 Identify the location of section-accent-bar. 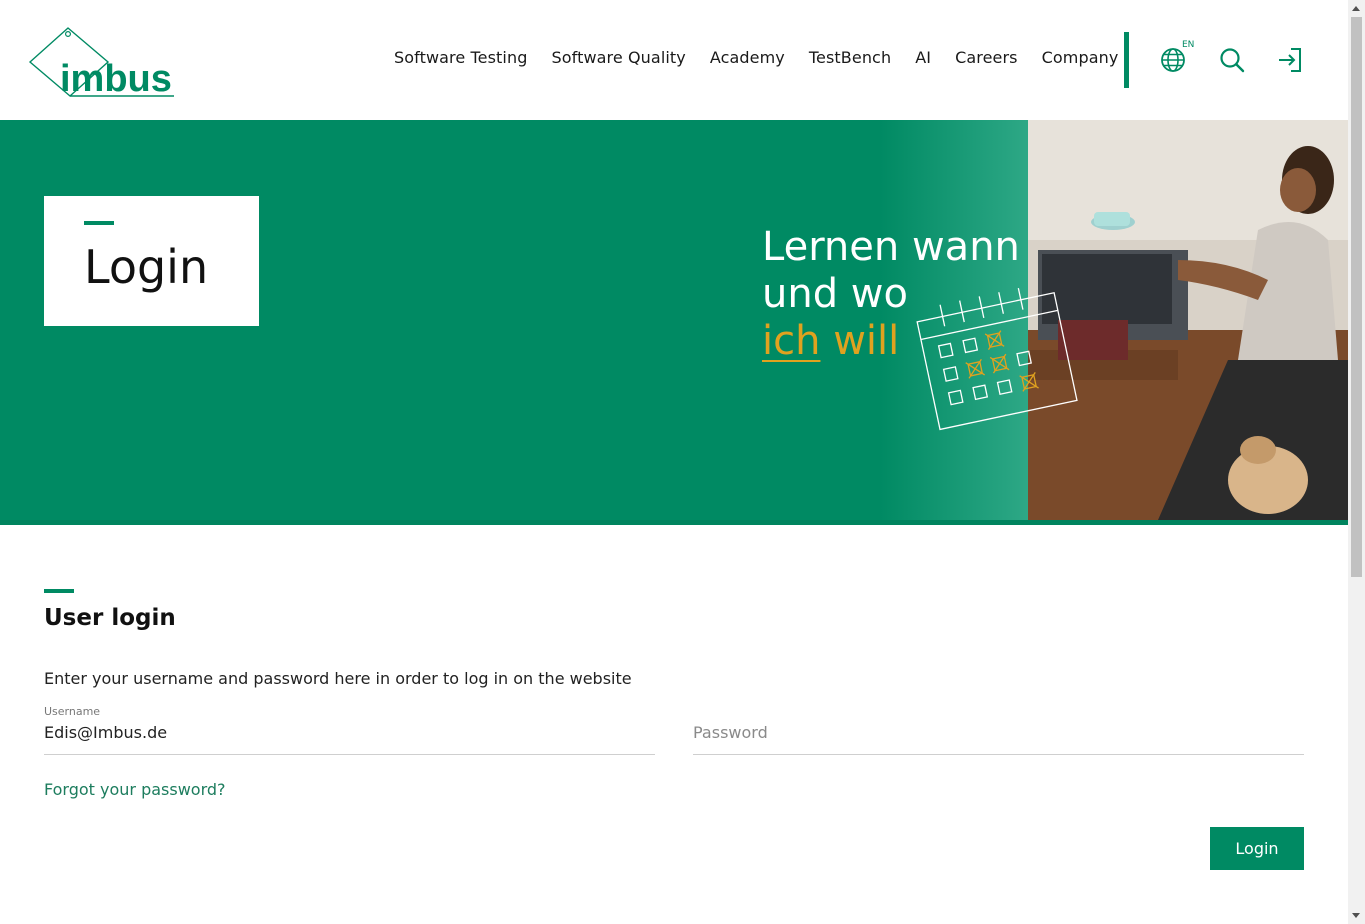
(59, 591).